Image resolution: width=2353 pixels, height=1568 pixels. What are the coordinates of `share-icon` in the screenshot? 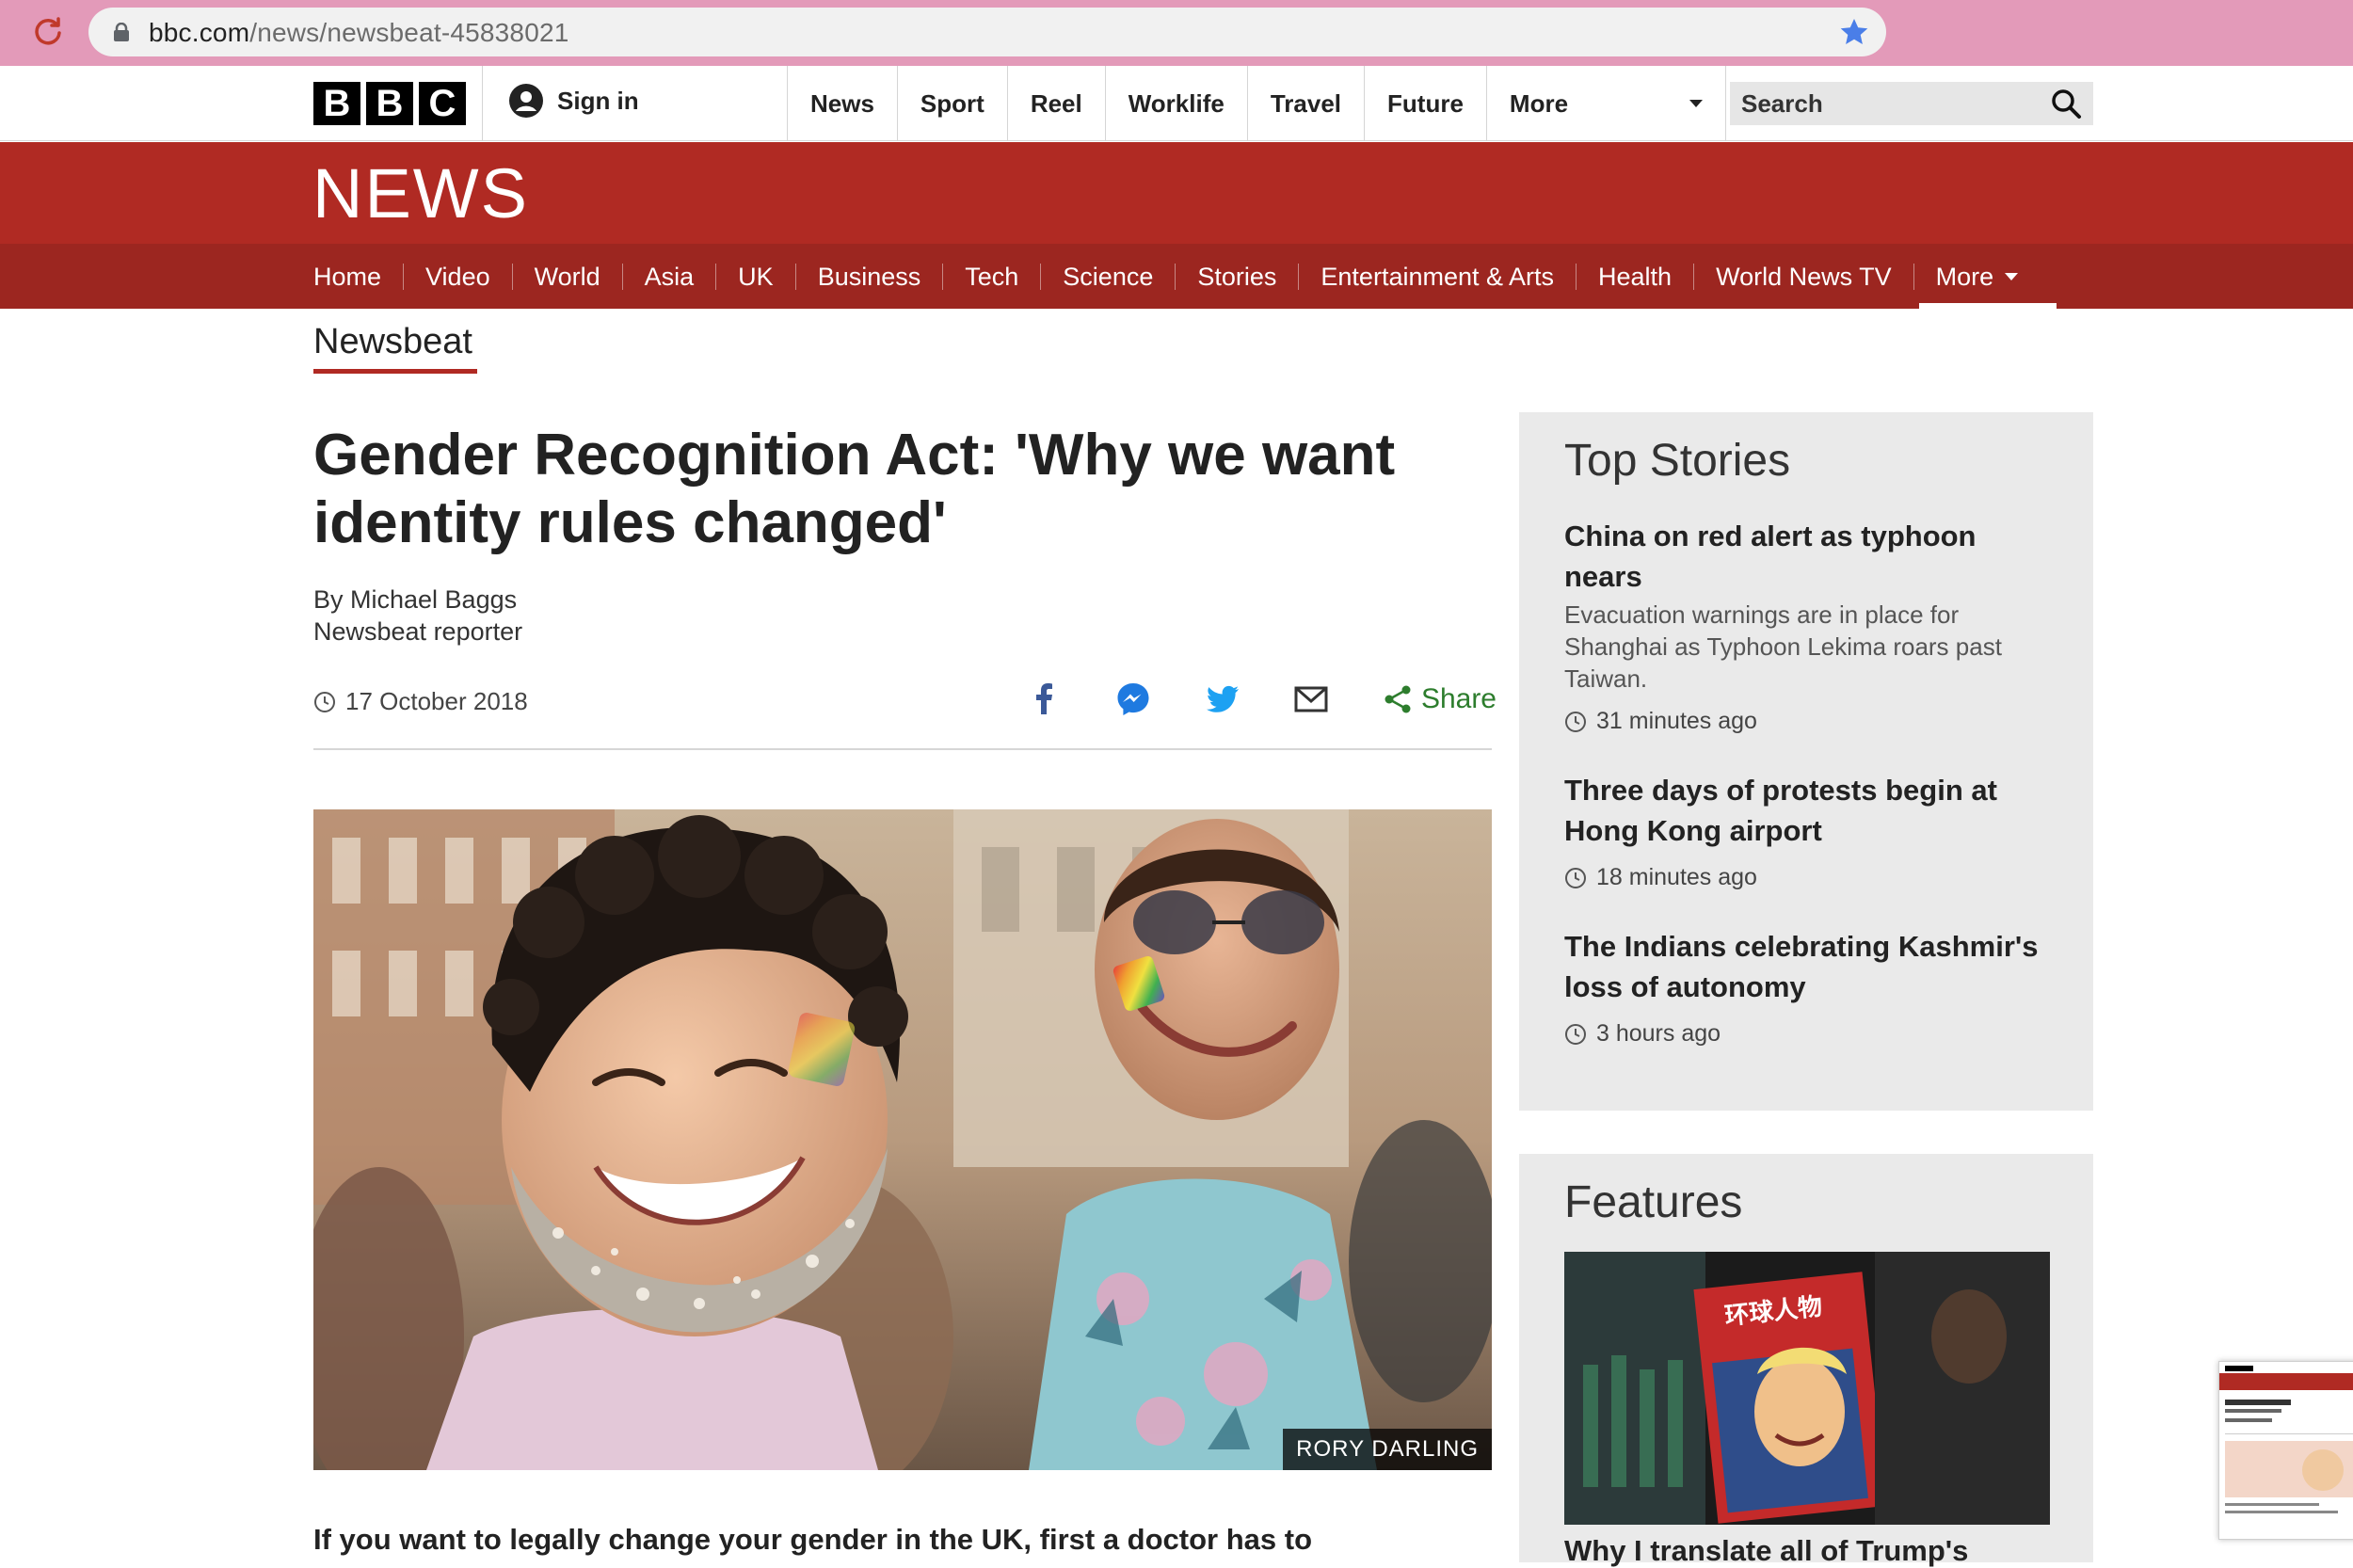 It's located at (1398, 699).